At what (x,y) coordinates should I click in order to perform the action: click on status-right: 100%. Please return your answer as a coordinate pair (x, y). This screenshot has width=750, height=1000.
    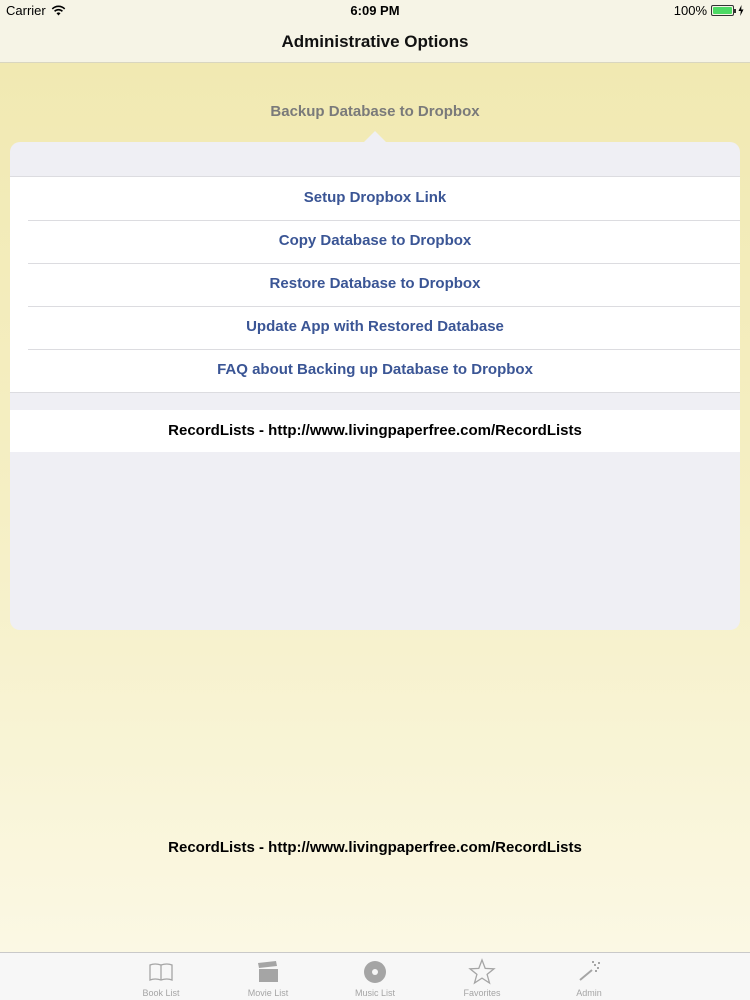
    Looking at the image, I should click on (709, 10).